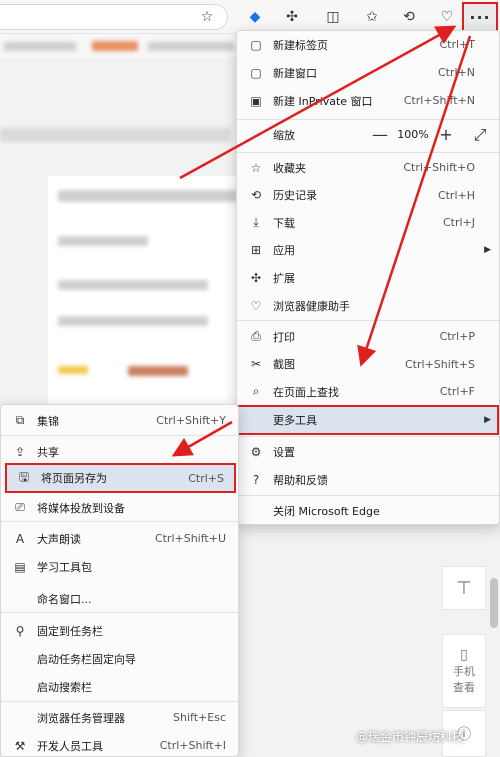 This screenshot has width=500, height=757. I want to click on address-bar: ☆, so click(114, 17).